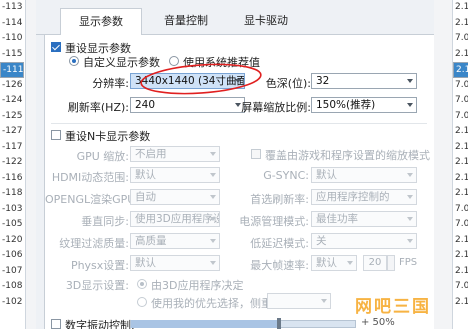 The height and width of the screenshot is (329, 468). Describe the element at coordinates (56, 47) in the screenshot. I see `reset-display-checkbox` at that location.